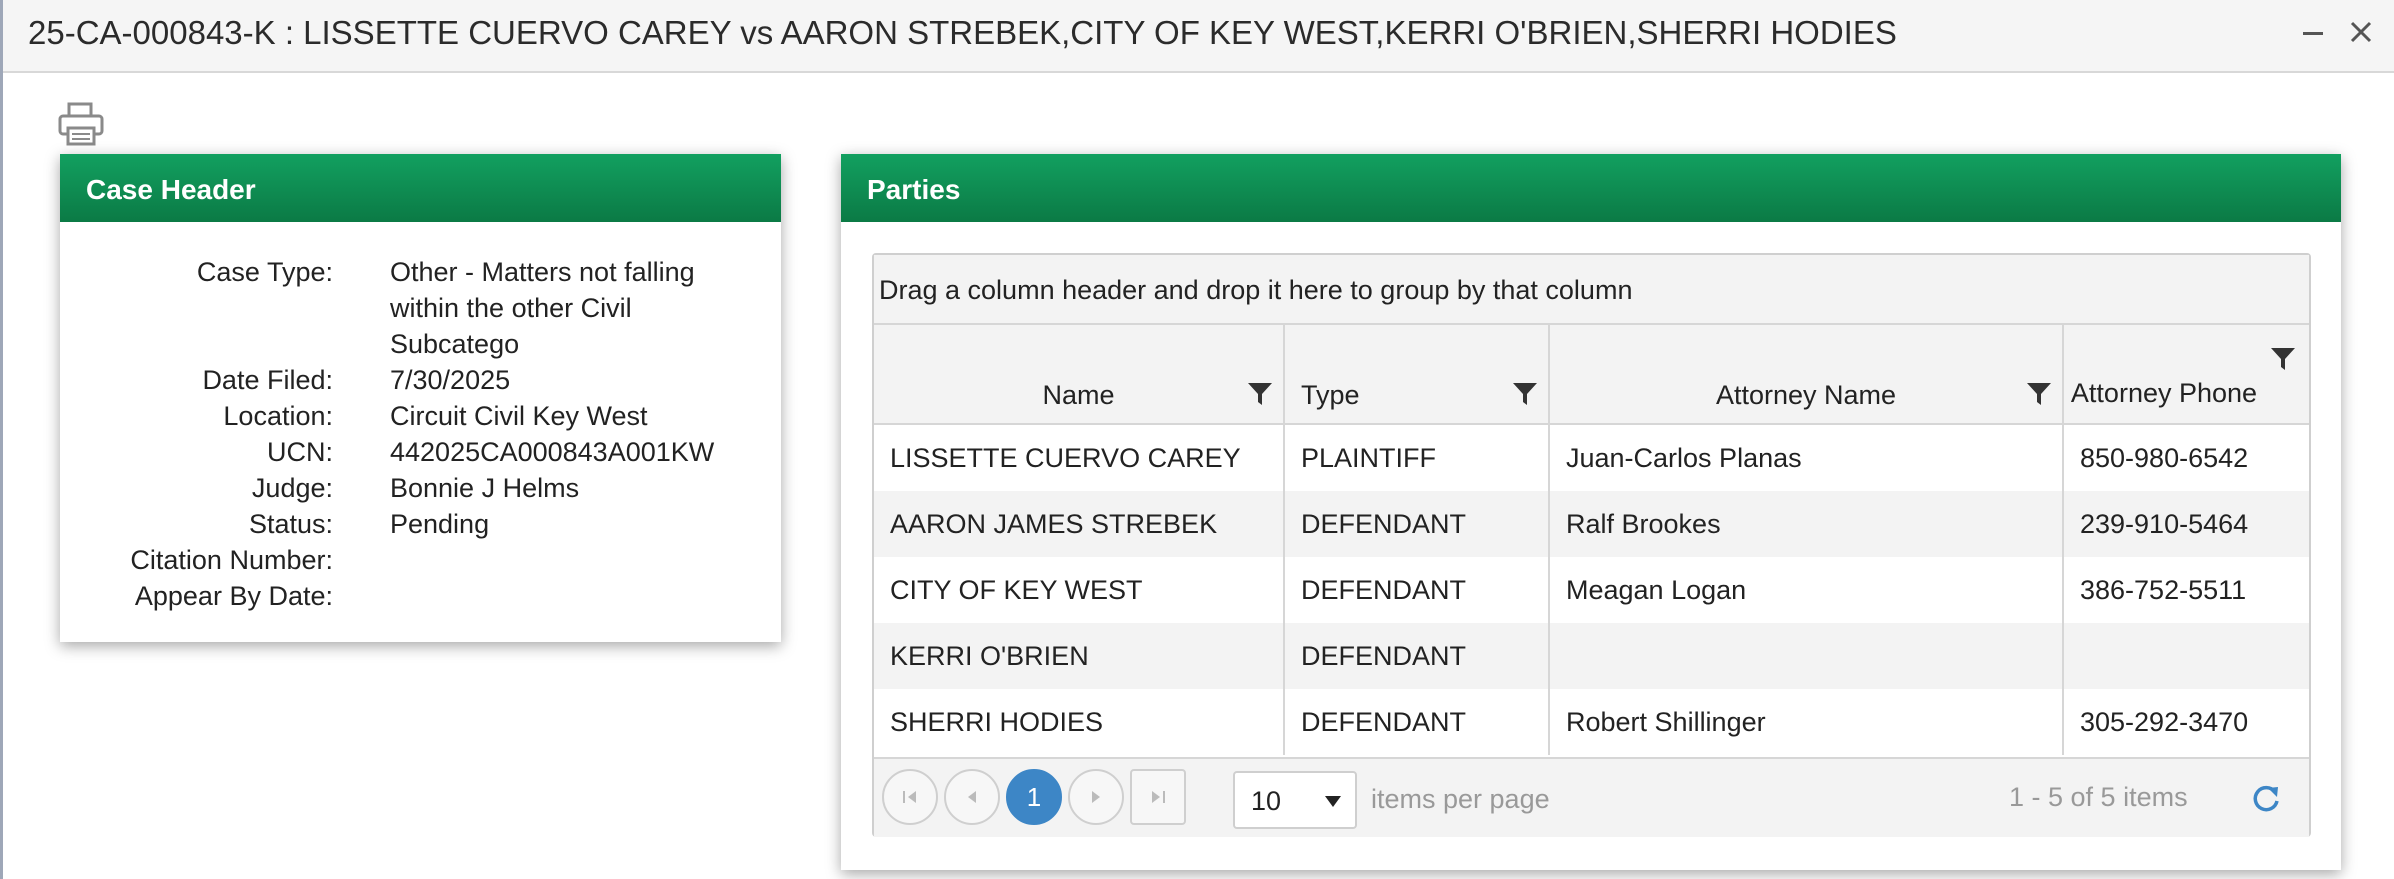 The width and height of the screenshot is (2394, 879). What do you see at coordinates (231, 560) in the screenshot?
I see `citation-number-label: Citation Number:` at bounding box center [231, 560].